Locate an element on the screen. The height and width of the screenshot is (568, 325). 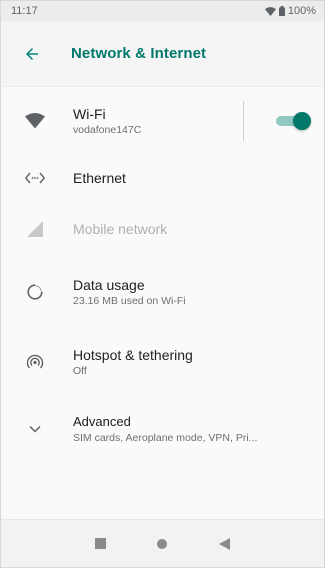
data-usage-item: Data usage 23.16 MB used on Wi-Fi is located at coordinates (162, 292).